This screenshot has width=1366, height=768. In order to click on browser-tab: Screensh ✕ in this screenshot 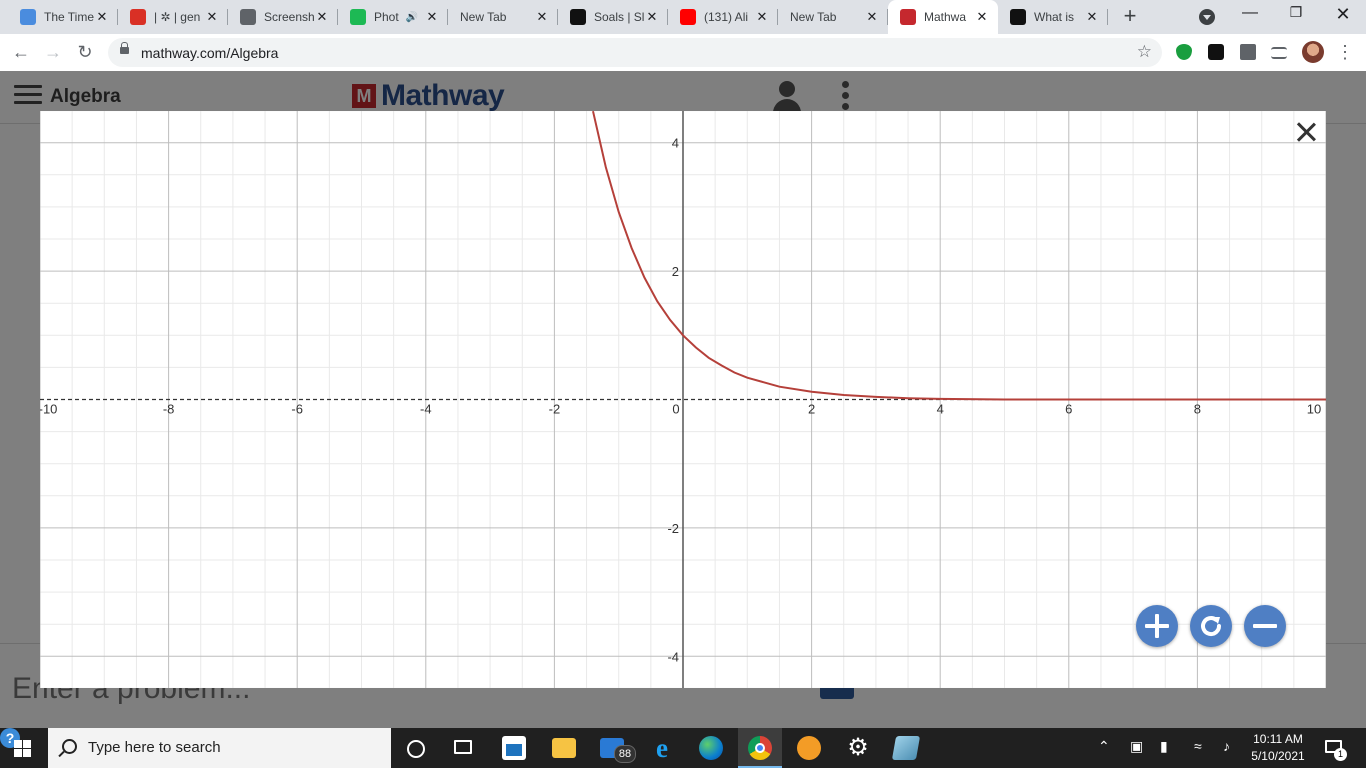, I will do `click(283, 17)`.